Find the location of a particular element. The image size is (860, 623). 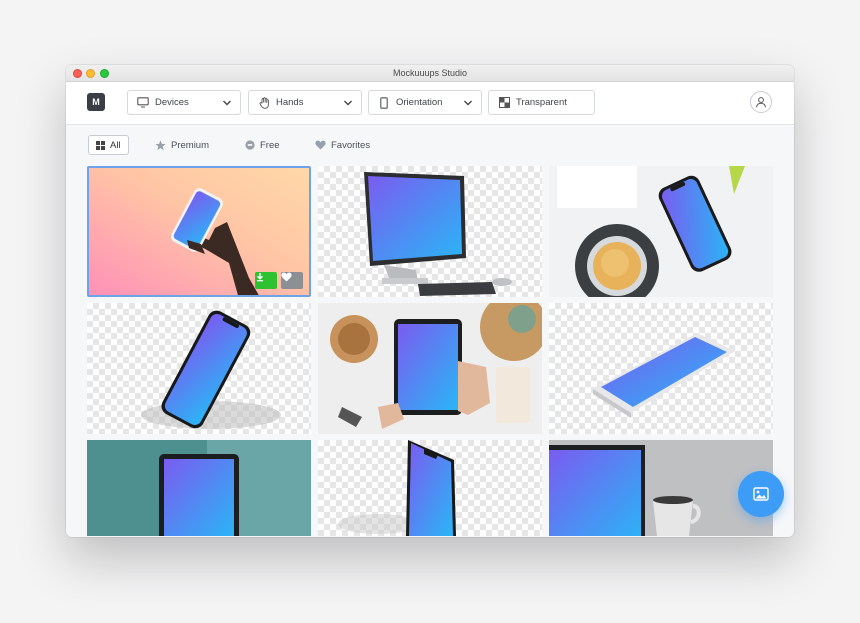

filter-all: All is located at coordinates (108, 145).